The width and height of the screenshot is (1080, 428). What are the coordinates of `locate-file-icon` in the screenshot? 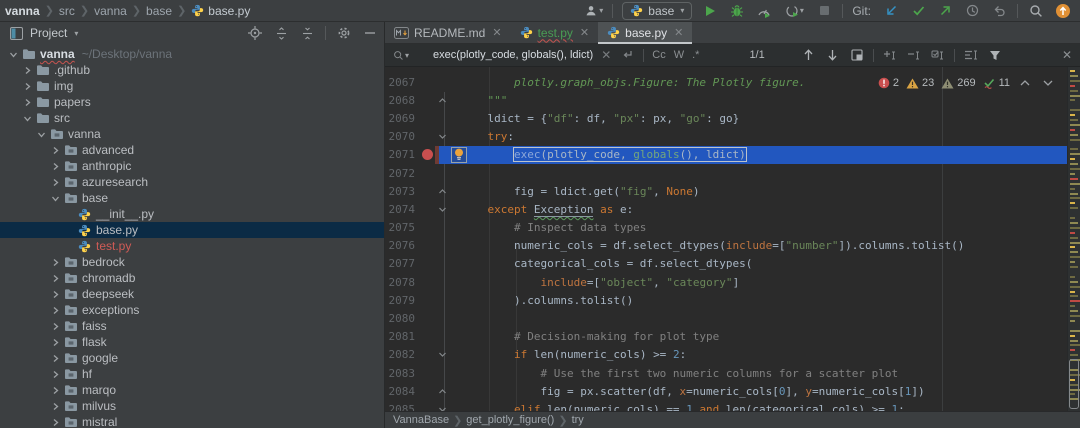 It's located at (255, 33).